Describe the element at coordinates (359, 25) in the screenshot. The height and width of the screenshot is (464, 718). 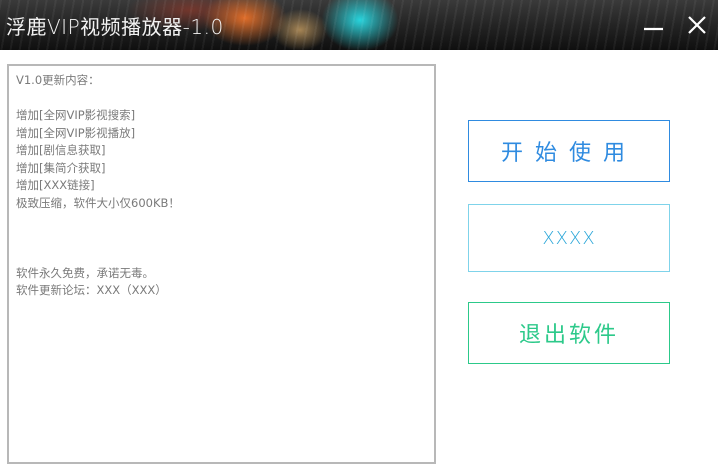
I see `title-bar: 浮鹿VIP视频播放器-1.0` at that location.